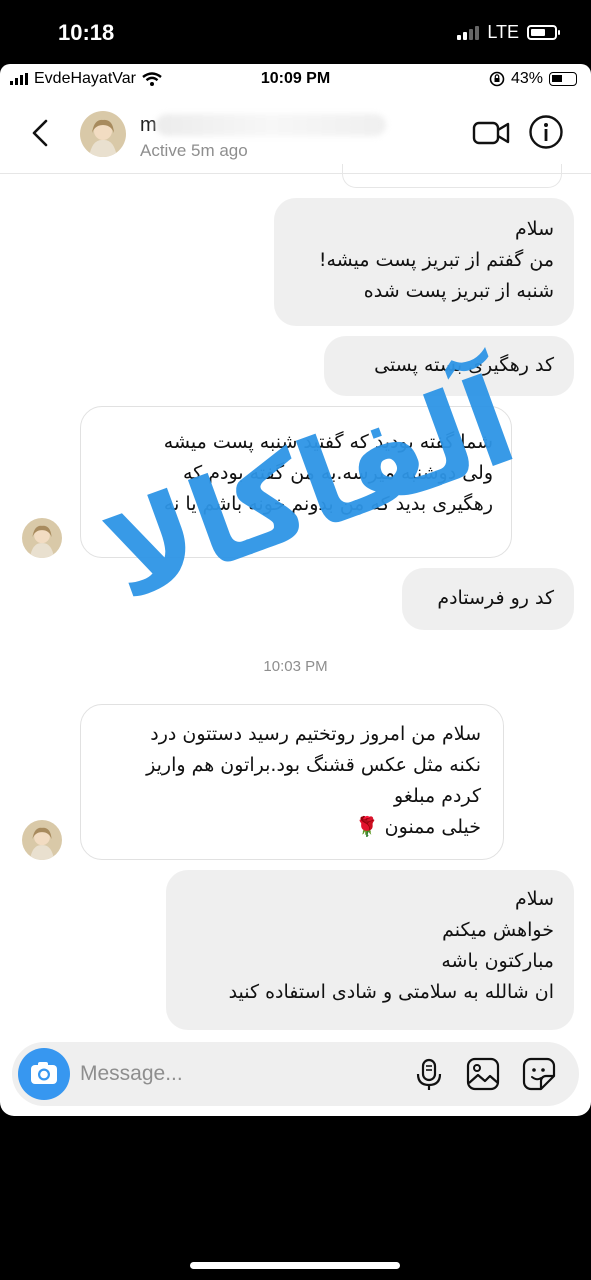 This screenshot has height=1280, width=591. I want to click on message-line: ان شالله به سلامتی و شادی استفاده کنید, so click(391, 992).